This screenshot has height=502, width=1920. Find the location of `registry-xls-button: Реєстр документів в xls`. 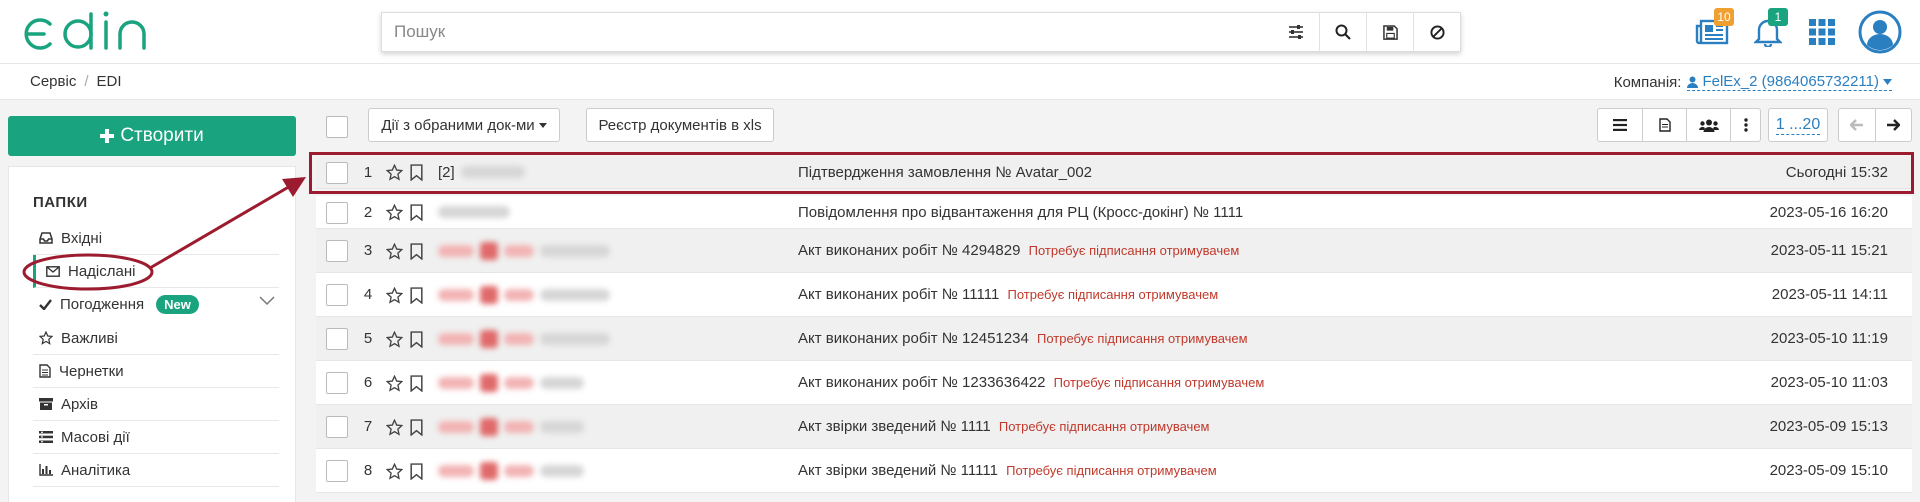

registry-xls-button: Реєстр документів в xls is located at coordinates (680, 125).